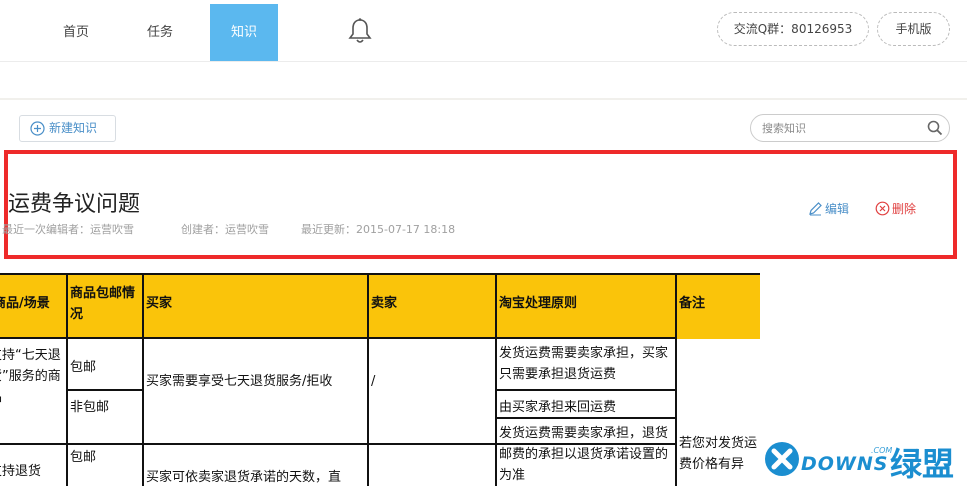 This screenshot has height=486, width=967. What do you see at coordinates (74, 204) in the screenshot?
I see `page-title: 运费争议问题` at bounding box center [74, 204].